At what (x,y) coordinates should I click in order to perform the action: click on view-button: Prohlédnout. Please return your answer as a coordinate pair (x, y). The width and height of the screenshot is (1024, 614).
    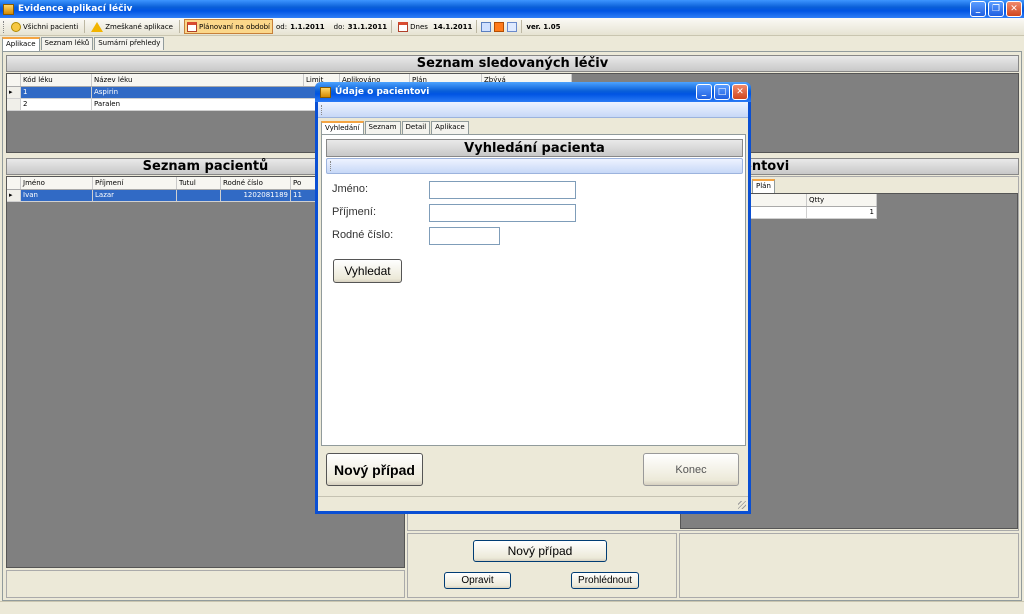
    Looking at the image, I should click on (605, 580).